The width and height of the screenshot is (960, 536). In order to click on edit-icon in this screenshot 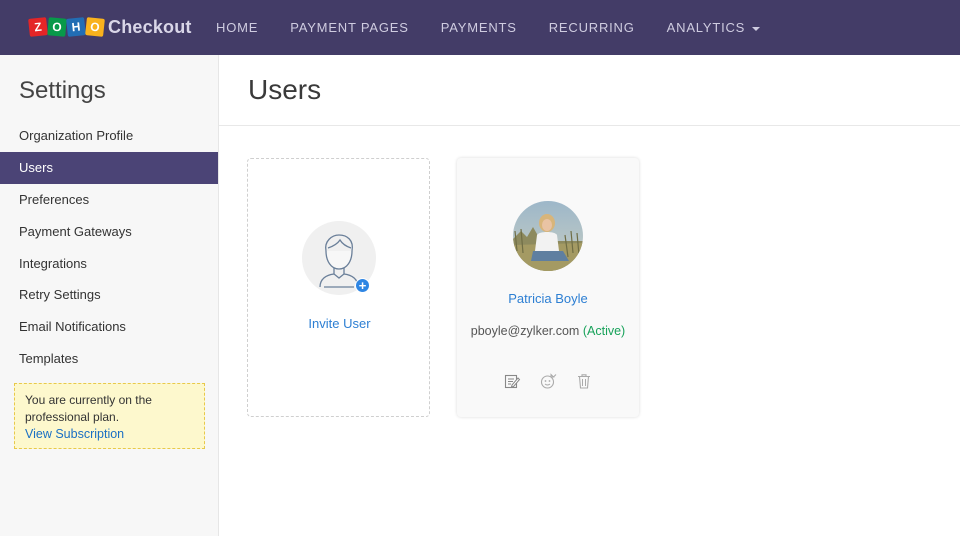, I will do `click(512, 381)`.